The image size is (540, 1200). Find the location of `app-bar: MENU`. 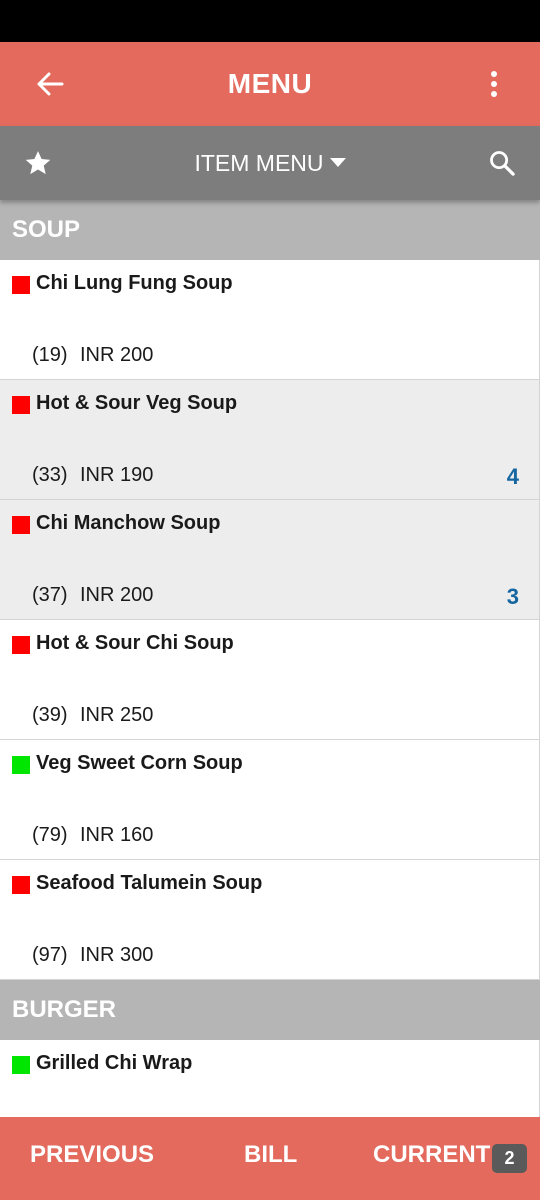

app-bar: MENU is located at coordinates (270, 84).